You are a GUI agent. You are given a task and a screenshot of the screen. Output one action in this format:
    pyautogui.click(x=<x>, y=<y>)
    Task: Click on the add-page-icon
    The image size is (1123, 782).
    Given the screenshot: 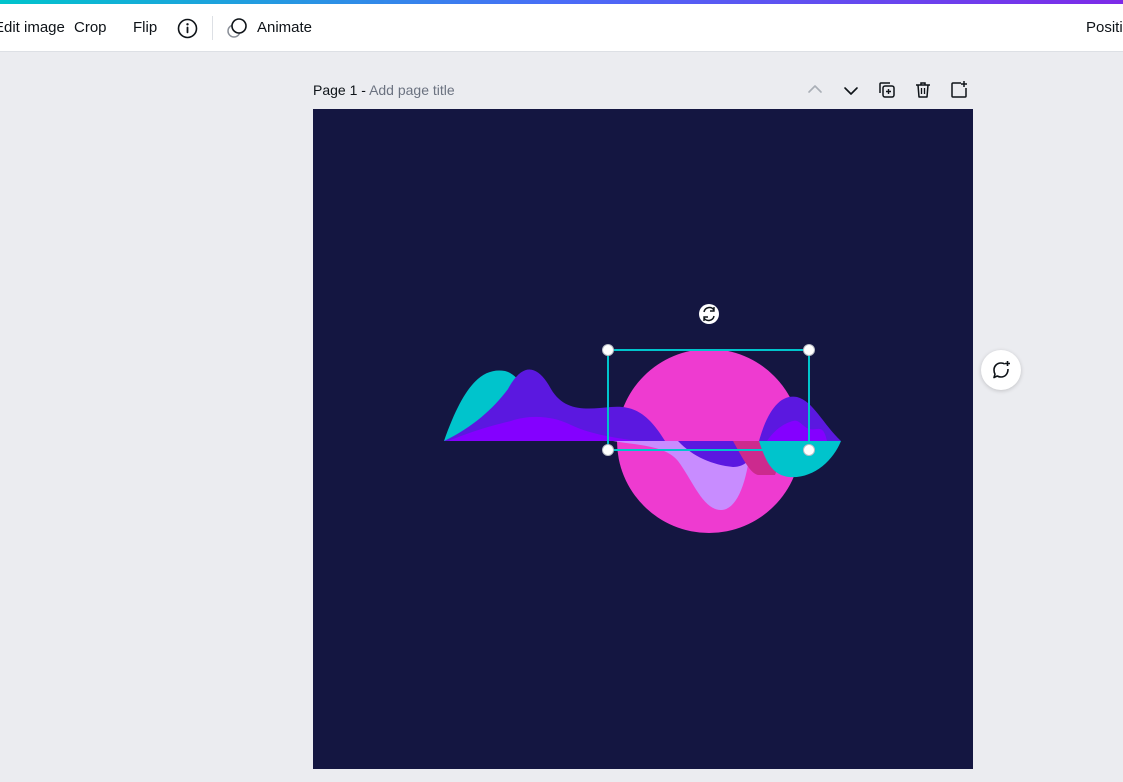 What is the action you would take?
    pyautogui.click(x=959, y=90)
    